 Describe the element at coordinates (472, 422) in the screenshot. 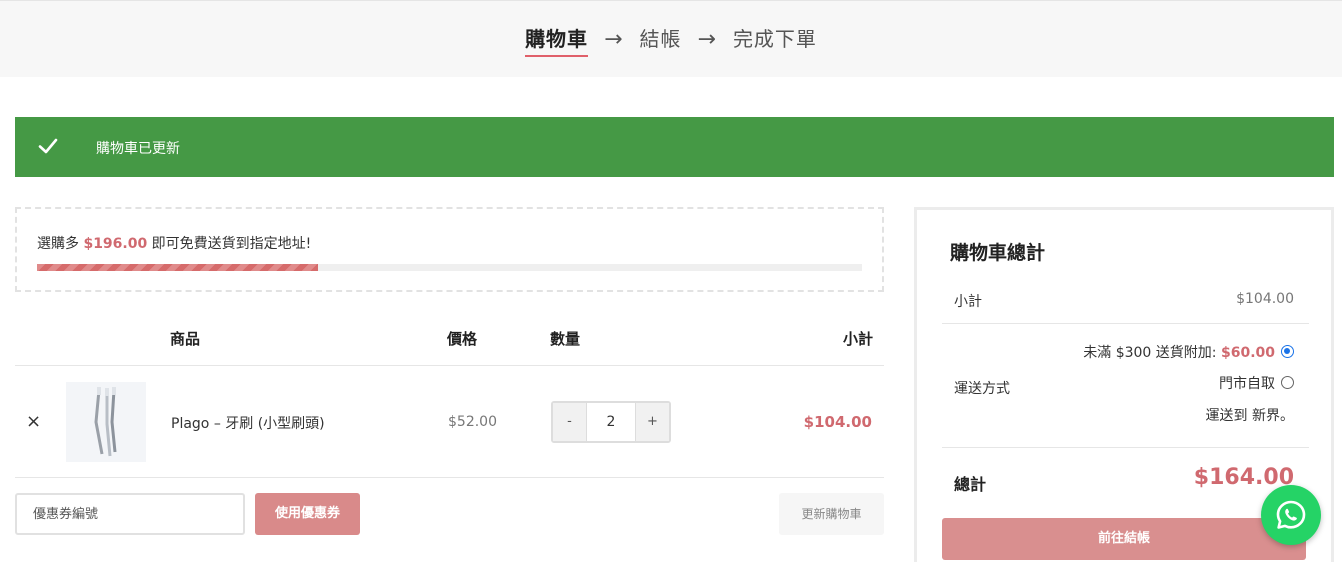

I see `product-price: $52.00` at that location.